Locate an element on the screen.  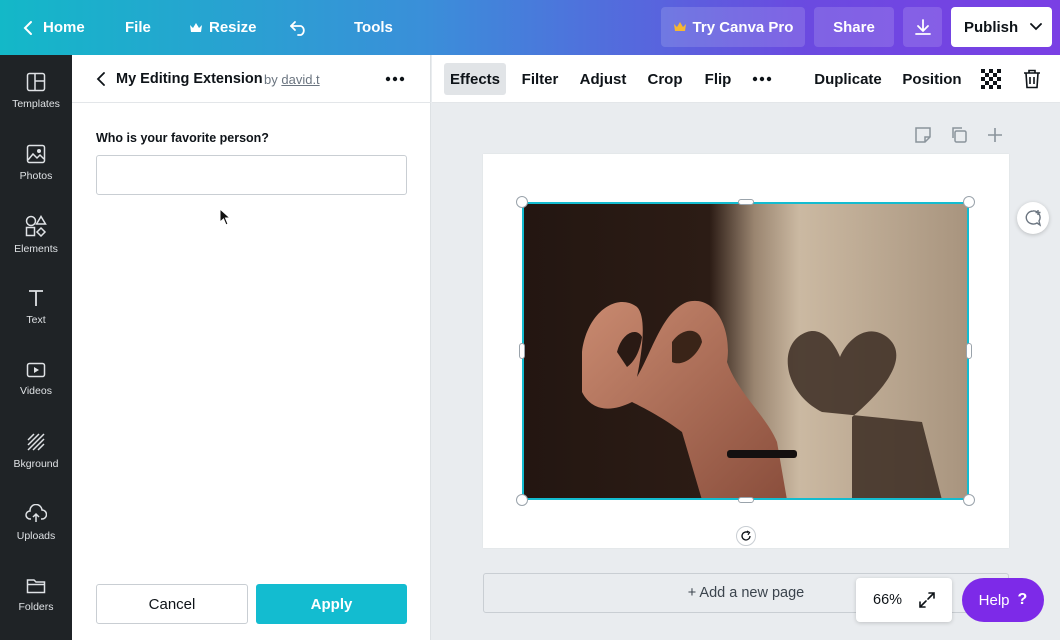
effects-label: Effects is located at coordinates (475, 79).